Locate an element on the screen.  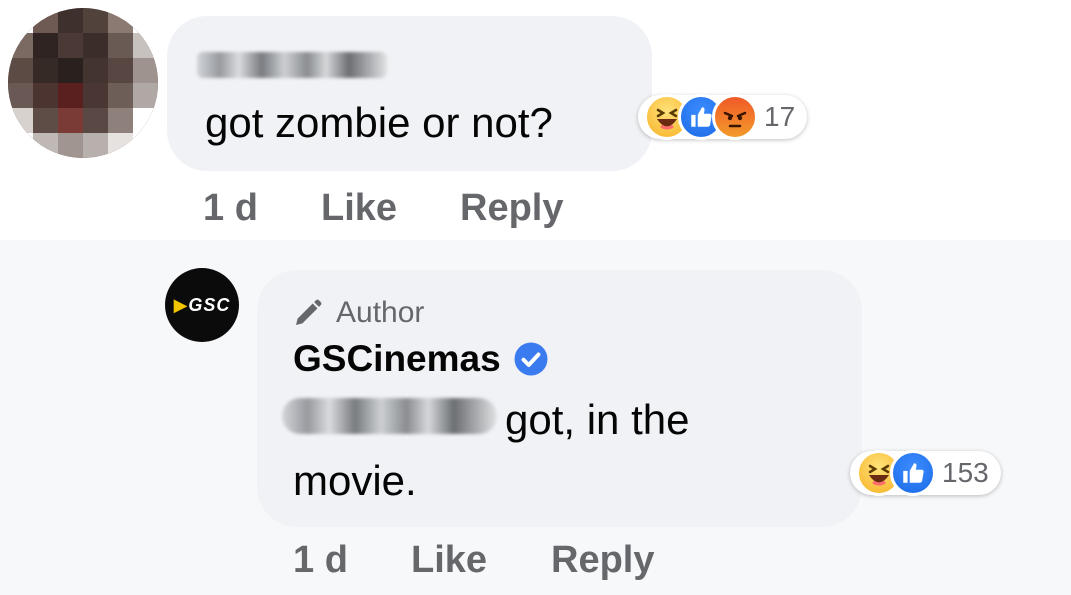
gsc-avatar: ▶GSC is located at coordinates (202, 305).